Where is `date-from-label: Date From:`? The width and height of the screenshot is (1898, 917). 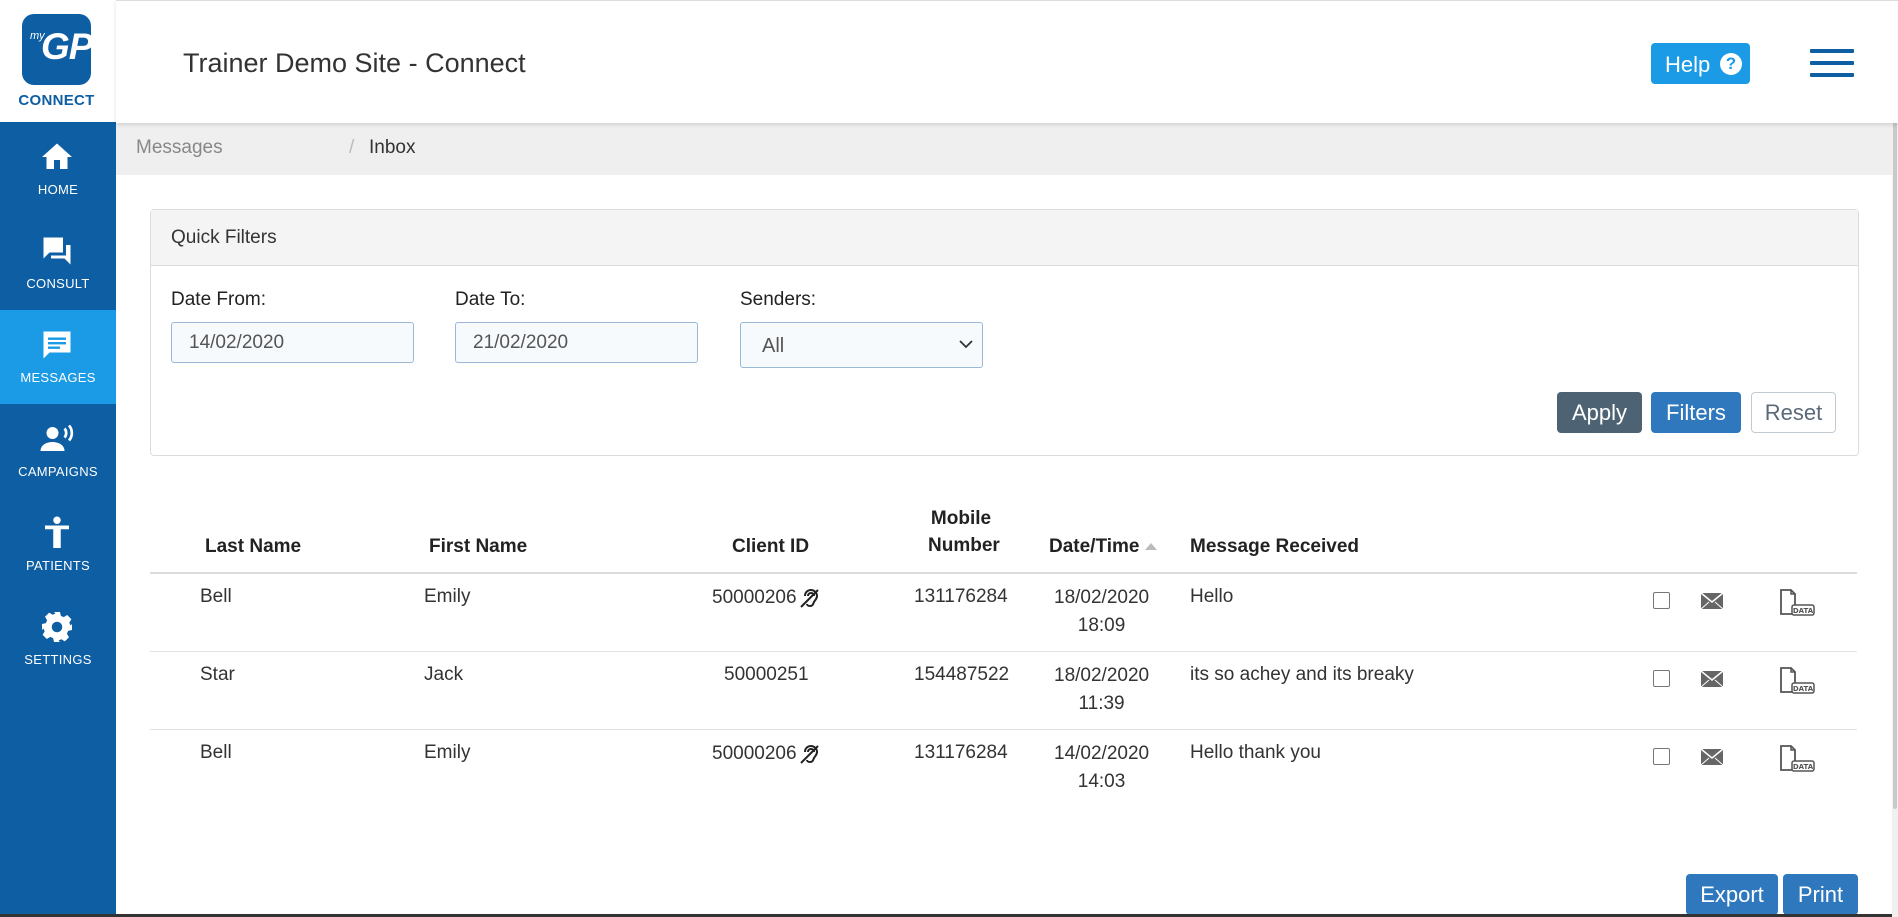
date-from-label: Date From: is located at coordinates (219, 299).